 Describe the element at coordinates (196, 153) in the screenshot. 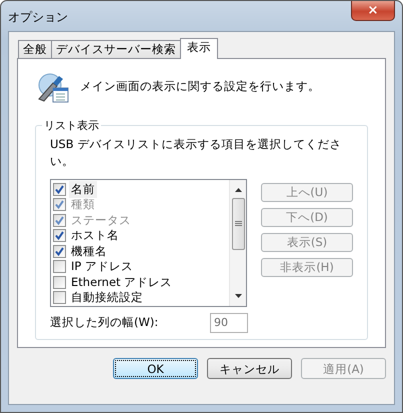

I see `instruction-text: USB デバイスリストに表示する項目を選択してください。` at that location.